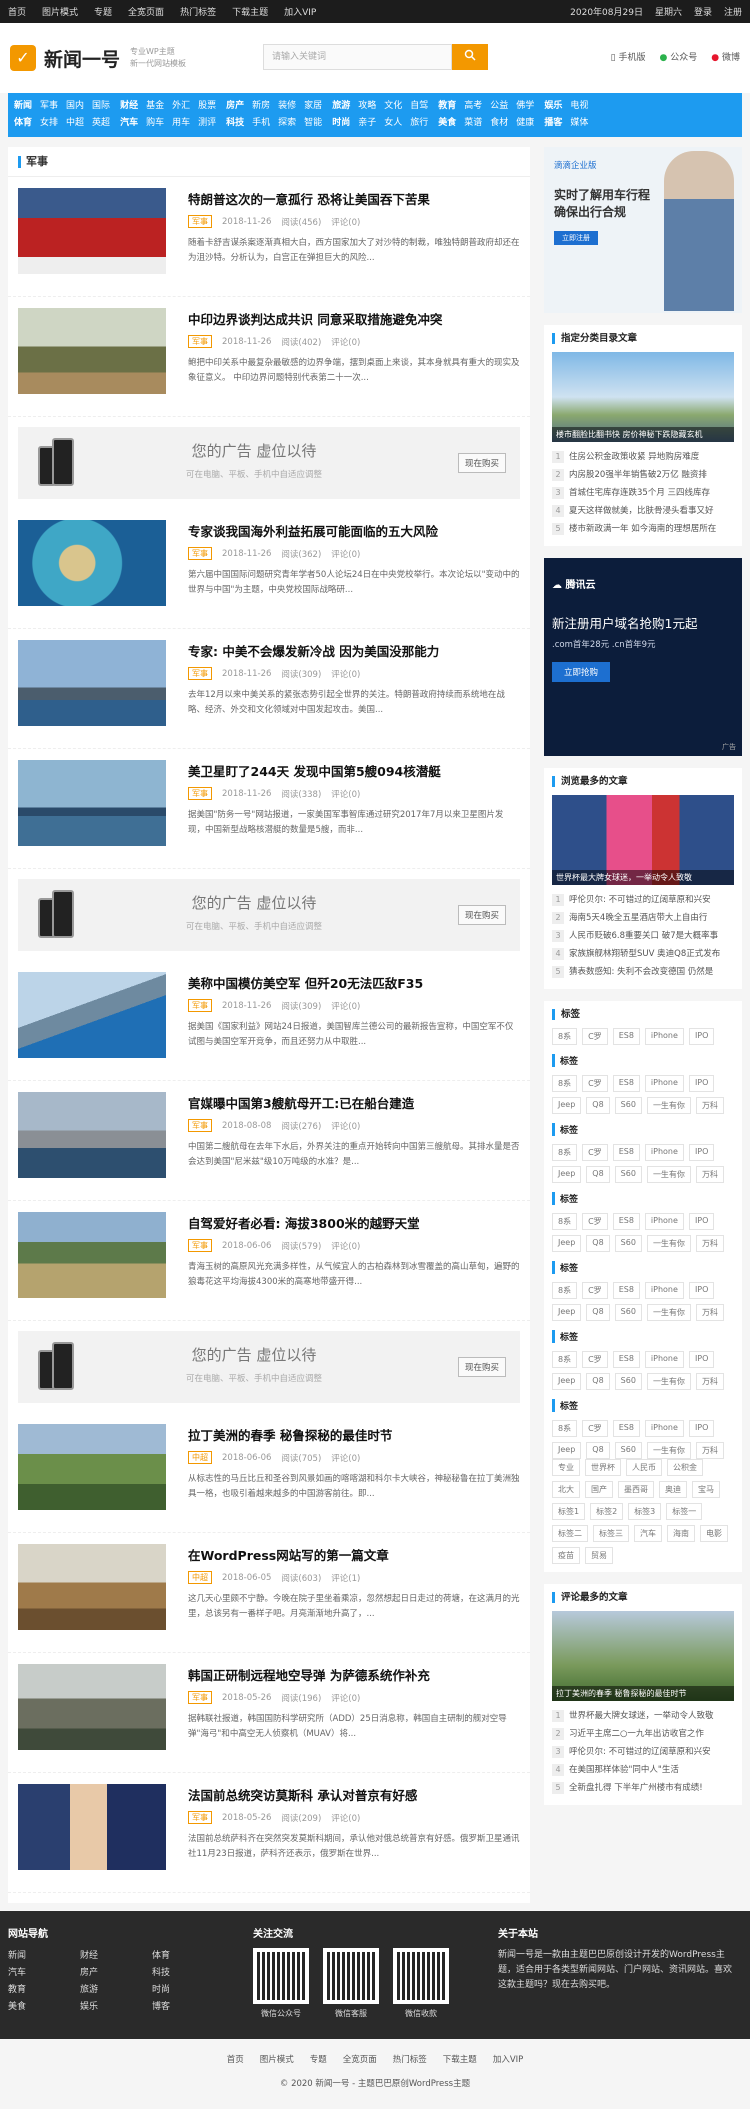 This screenshot has height=2109, width=750. Describe the element at coordinates (200, 221) in the screenshot. I see `category-tag: 军事` at that location.